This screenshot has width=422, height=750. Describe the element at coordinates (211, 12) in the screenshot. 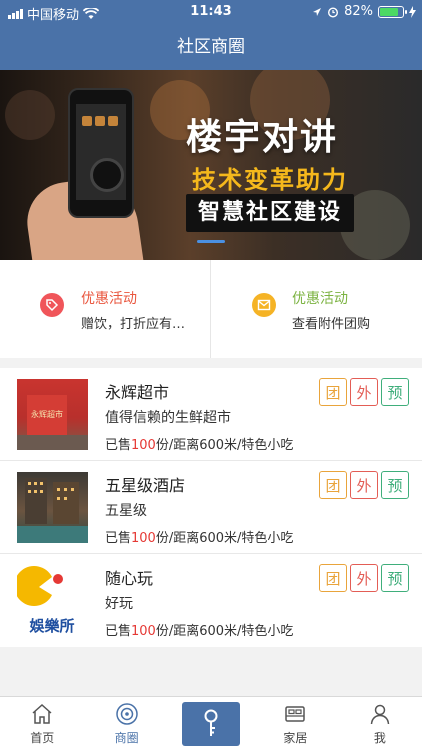

I see `status-bar: 中国移动 11:43 82%` at that location.